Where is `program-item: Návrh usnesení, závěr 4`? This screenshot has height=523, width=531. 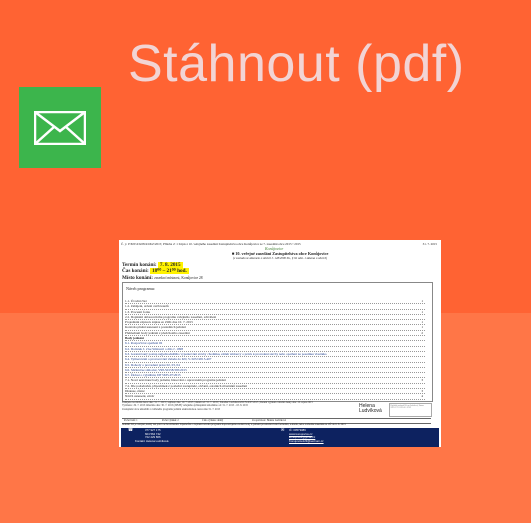
program-item: Návrh usnesení, závěr 4 is located at coordinates (275, 397).